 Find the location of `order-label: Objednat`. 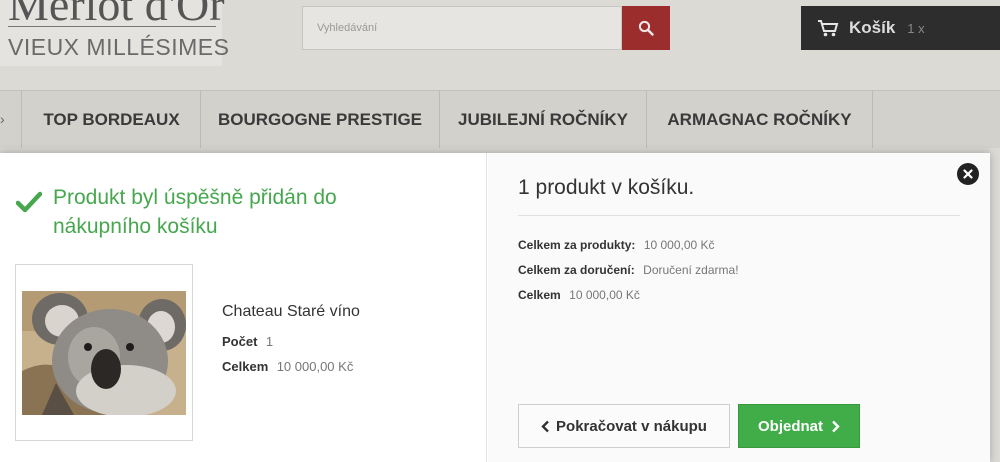

order-label: Objednat is located at coordinates (790, 426).